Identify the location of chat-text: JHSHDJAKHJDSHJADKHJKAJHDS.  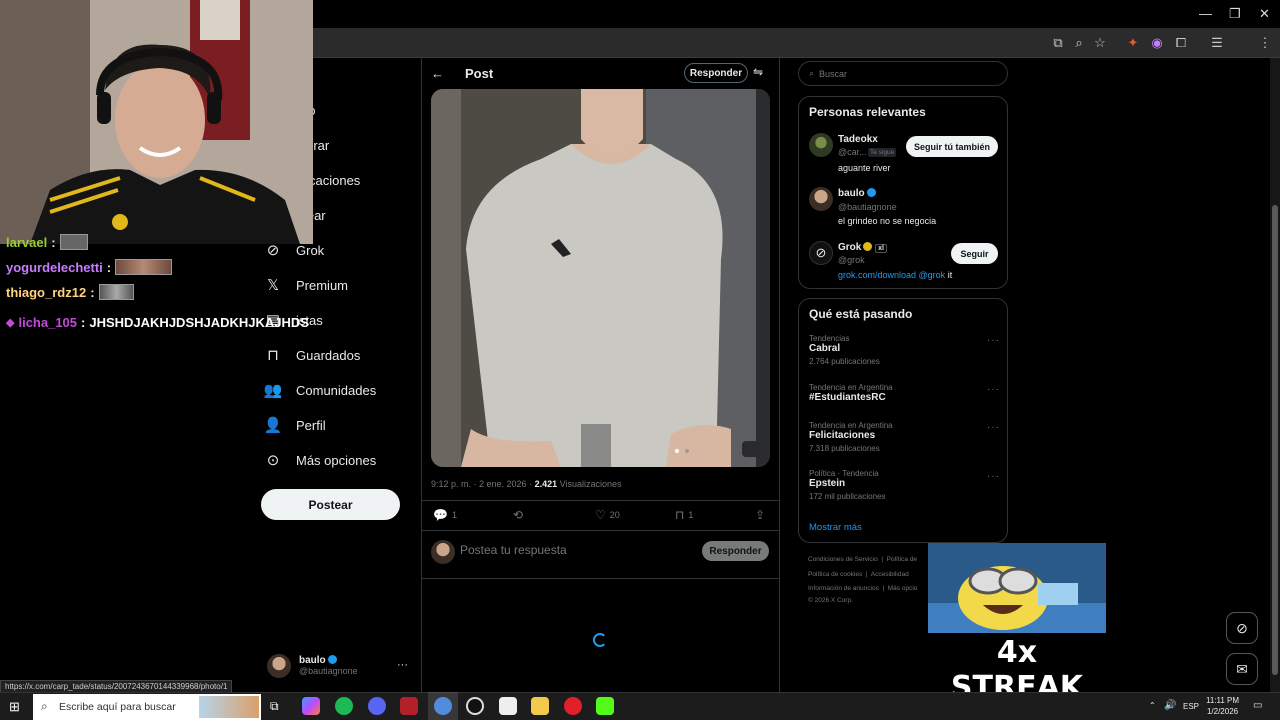
(199, 322).